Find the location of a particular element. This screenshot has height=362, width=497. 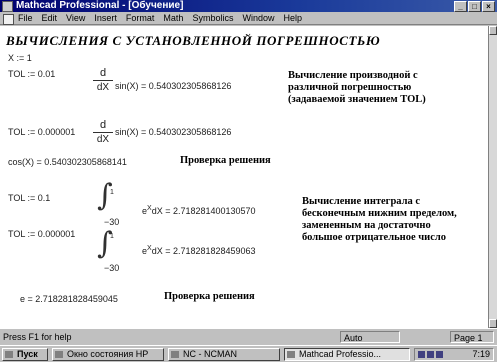

tray-icons is located at coordinates (430, 354).